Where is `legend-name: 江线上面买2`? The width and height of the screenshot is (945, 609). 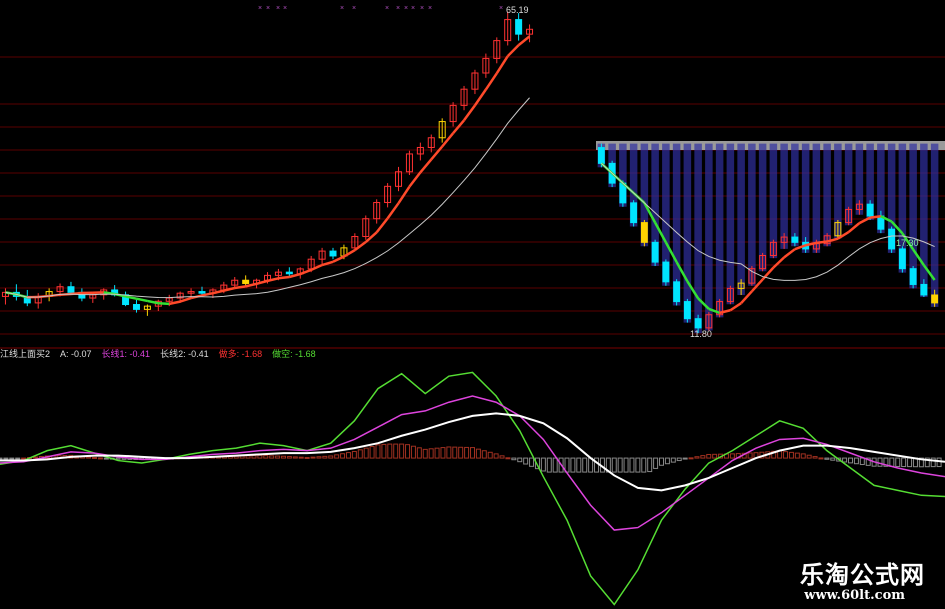
legend-name: 江线上面买2 is located at coordinates (25, 354).